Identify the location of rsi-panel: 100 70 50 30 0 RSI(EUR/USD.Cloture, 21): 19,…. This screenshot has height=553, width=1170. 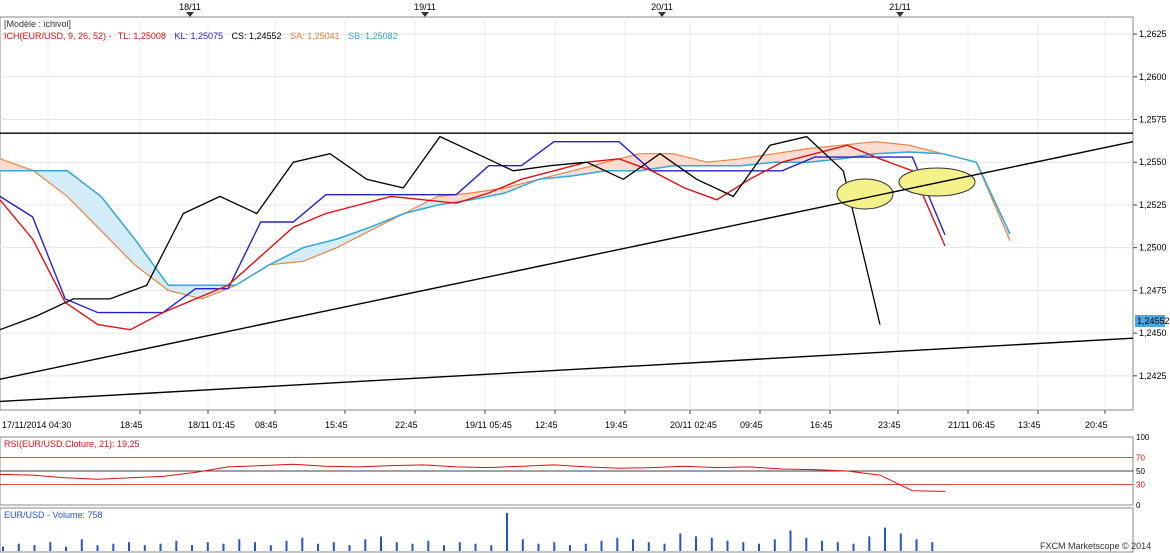
(575, 471).